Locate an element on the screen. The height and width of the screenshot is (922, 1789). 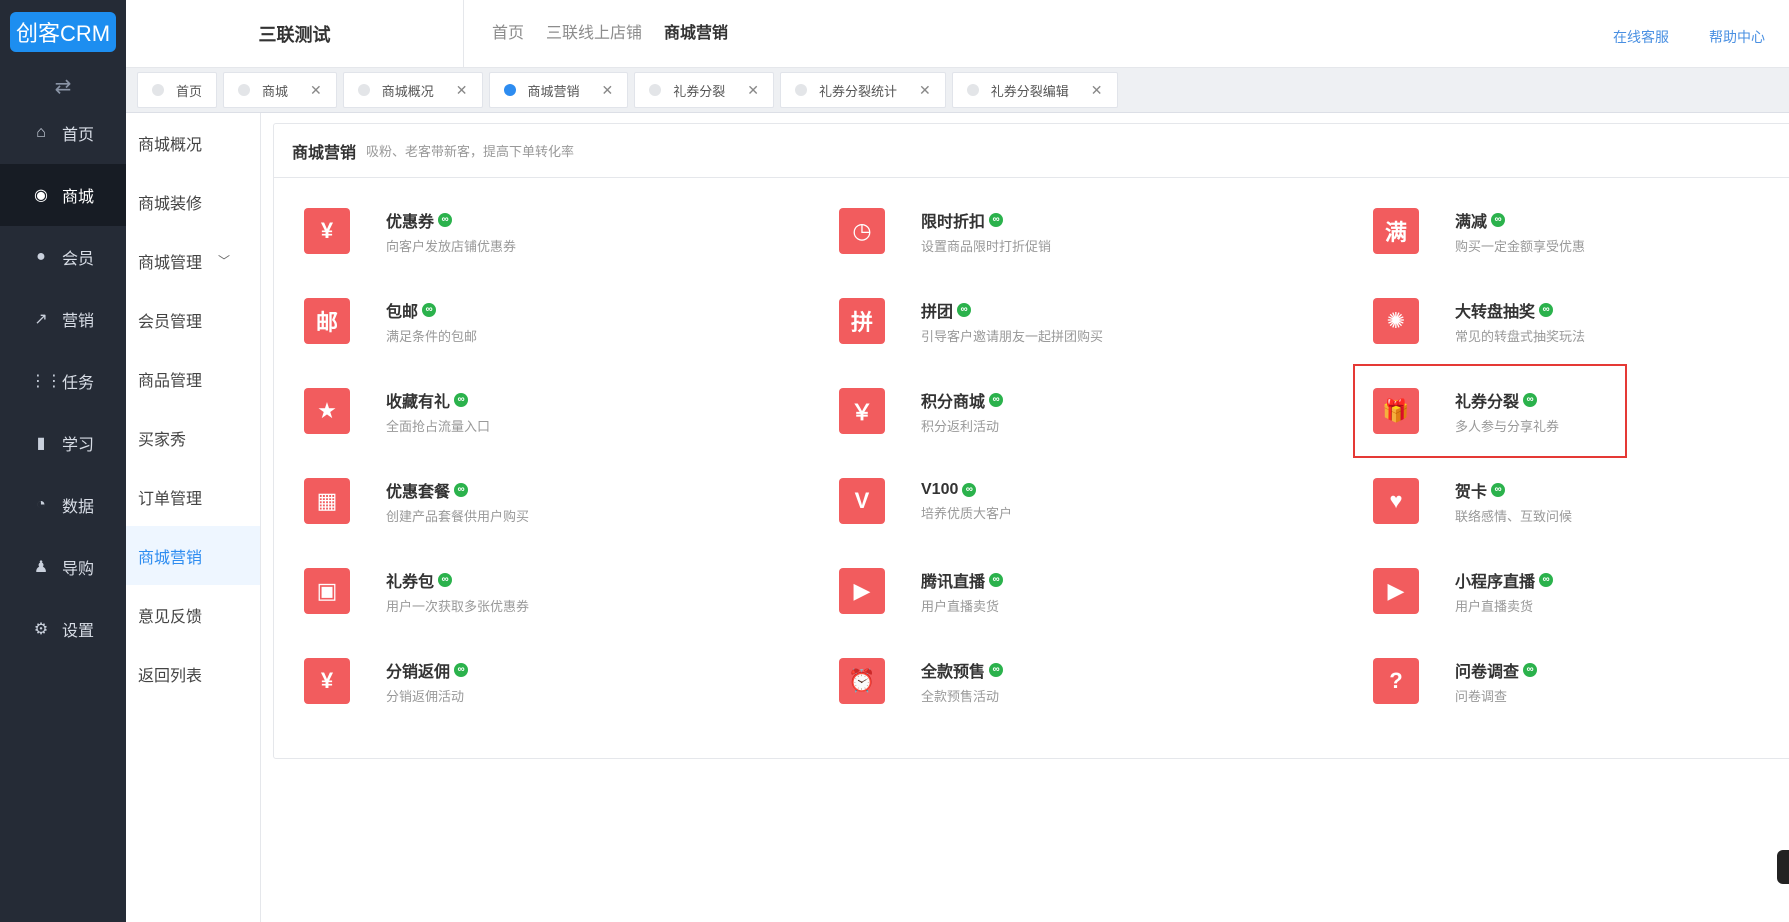
marketing-tool-card: ⏰ 全款预售 ∞ 全款预售活动 is located at coordinates (969, 681).